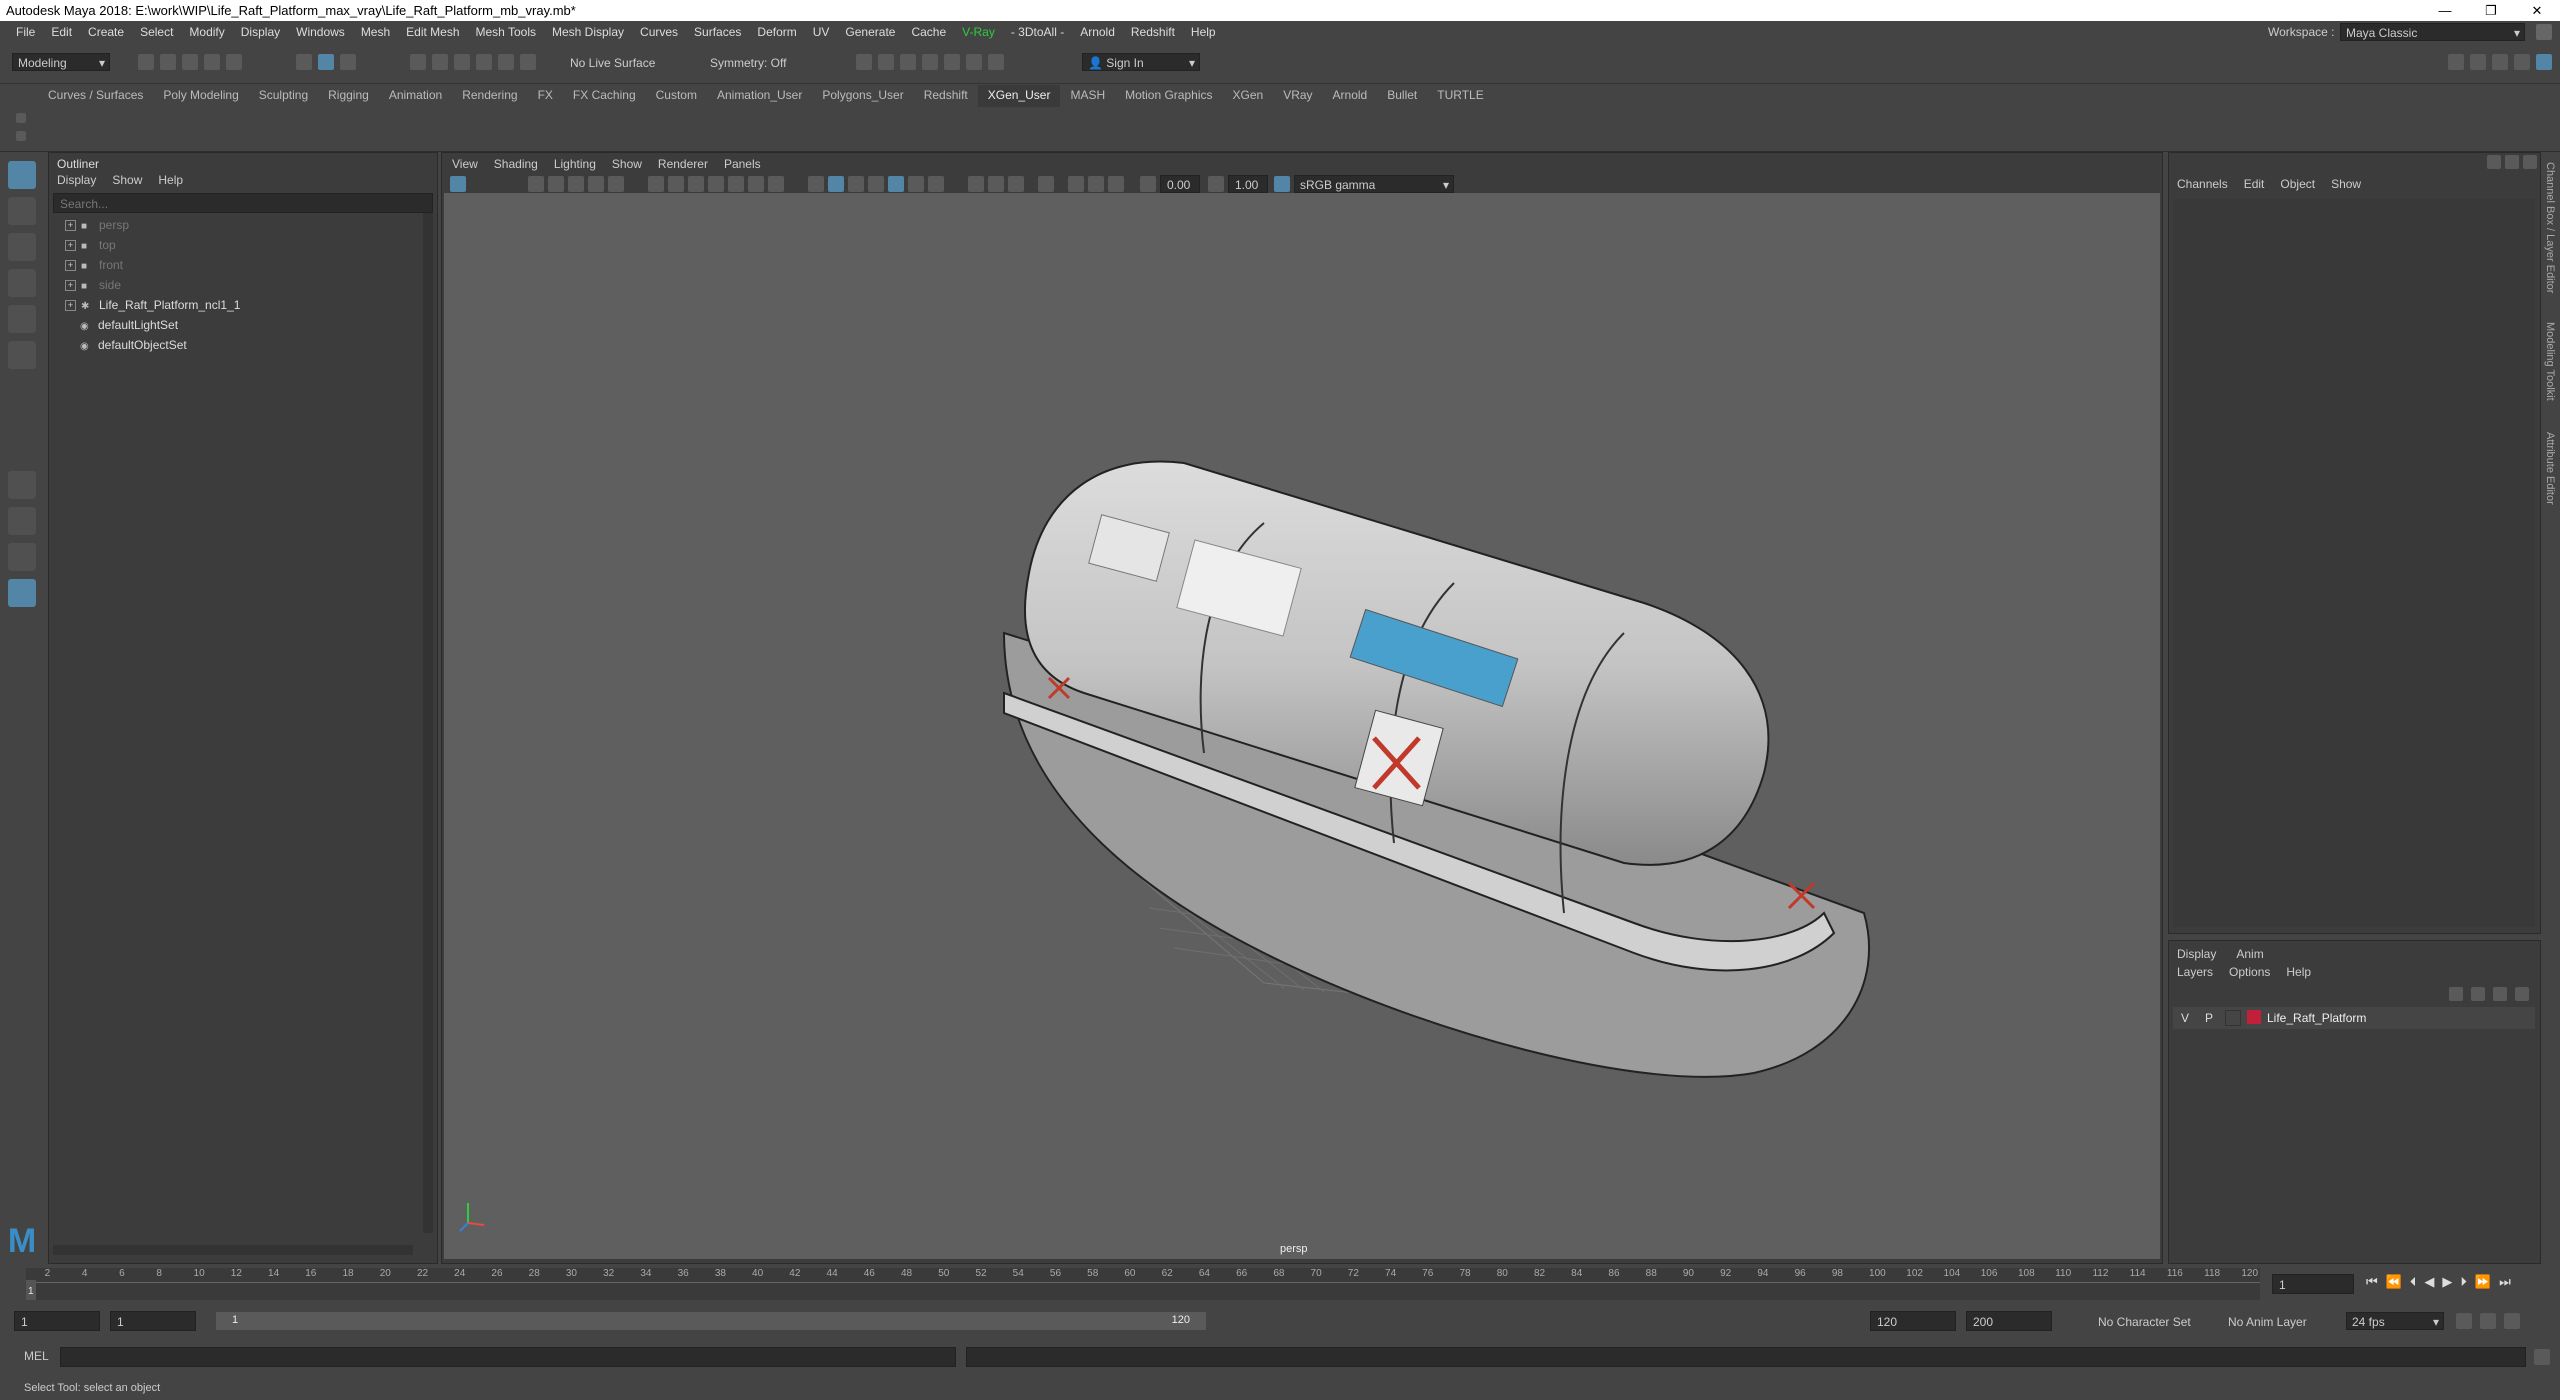 This screenshot has height=1400, width=2560. Describe the element at coordinates (717, 32) in the screenshot. I see `menu-surfaces: Surfaces` at that location.